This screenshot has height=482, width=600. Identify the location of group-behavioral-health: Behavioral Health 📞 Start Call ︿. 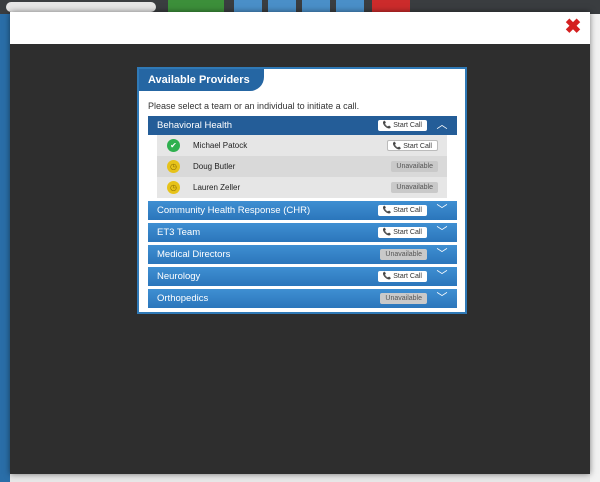
(302, 125).